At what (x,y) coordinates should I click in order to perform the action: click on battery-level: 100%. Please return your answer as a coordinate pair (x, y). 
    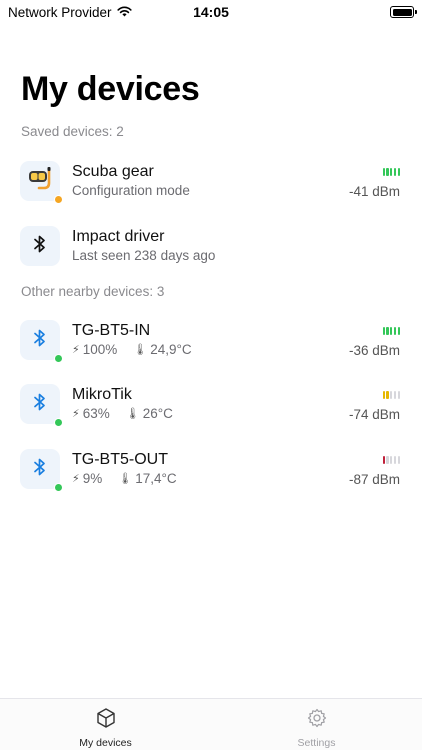
    Looking at the image, I should click on (100, 349).